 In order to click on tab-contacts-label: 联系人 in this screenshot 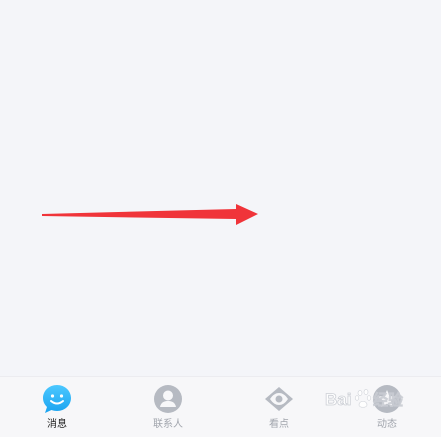, I will do `click(168, 424)`.